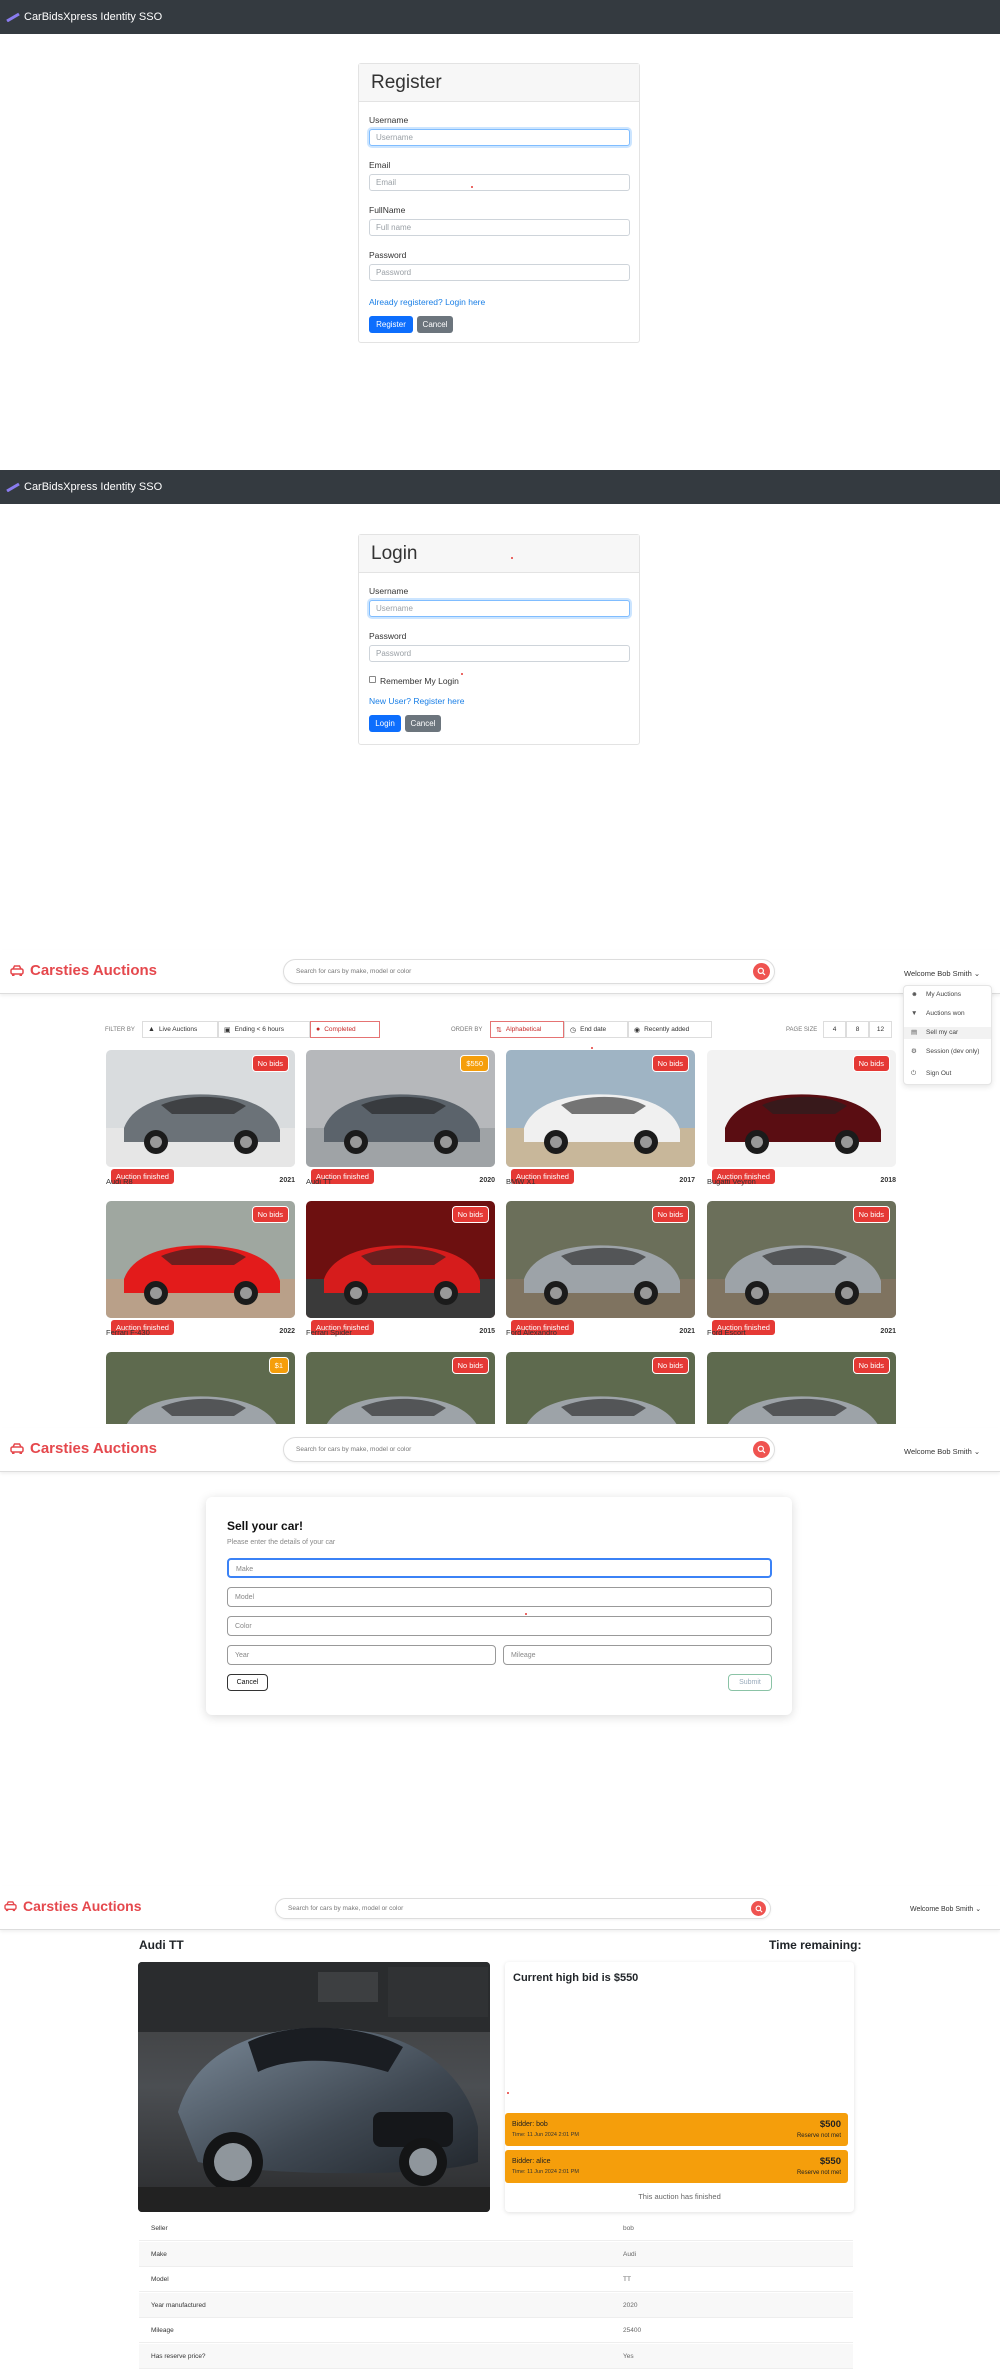 This screenshot has height=2369, width=1000. Describe the element at coordinates (391, 324) in the screenshot. I see `register-button: Register` at that location.